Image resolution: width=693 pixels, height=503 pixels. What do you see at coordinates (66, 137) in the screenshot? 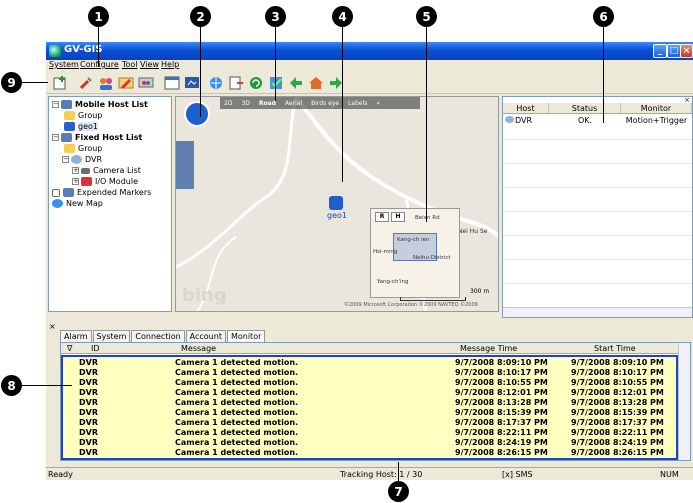
I see `host-list-icon` at bounding box center [66, 137].